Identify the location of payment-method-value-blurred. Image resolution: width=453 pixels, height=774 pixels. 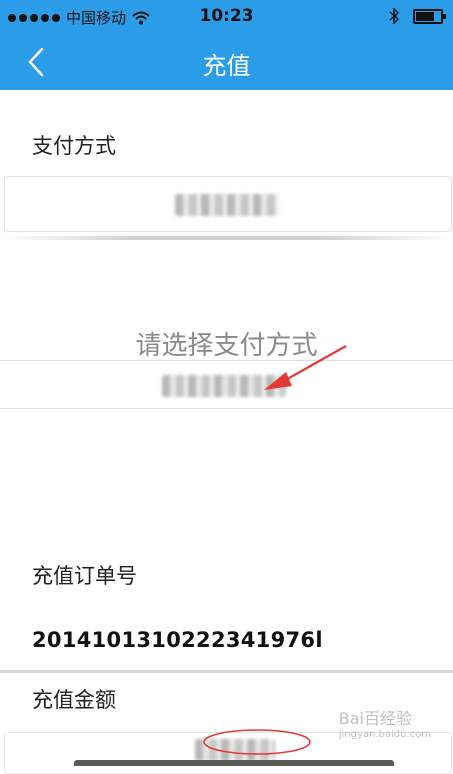
(227, 205).